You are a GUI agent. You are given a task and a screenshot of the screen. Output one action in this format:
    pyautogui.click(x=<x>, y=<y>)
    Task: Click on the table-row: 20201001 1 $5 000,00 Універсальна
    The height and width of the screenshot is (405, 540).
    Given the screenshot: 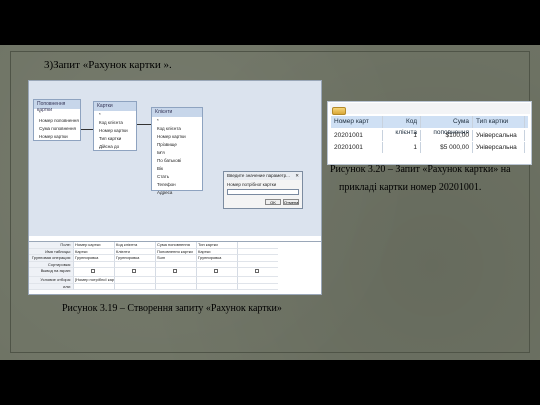 What is the action you would take?
    pyautogui.click(x=429, y=147)
    